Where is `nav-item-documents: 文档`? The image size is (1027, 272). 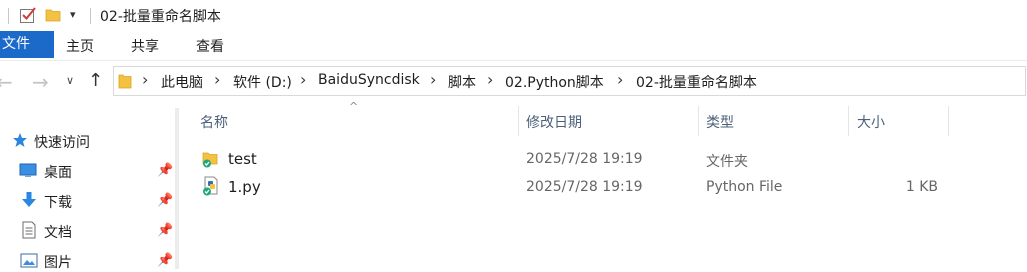 nav-item-documents: 文档 is located at coordinates (58, 232).